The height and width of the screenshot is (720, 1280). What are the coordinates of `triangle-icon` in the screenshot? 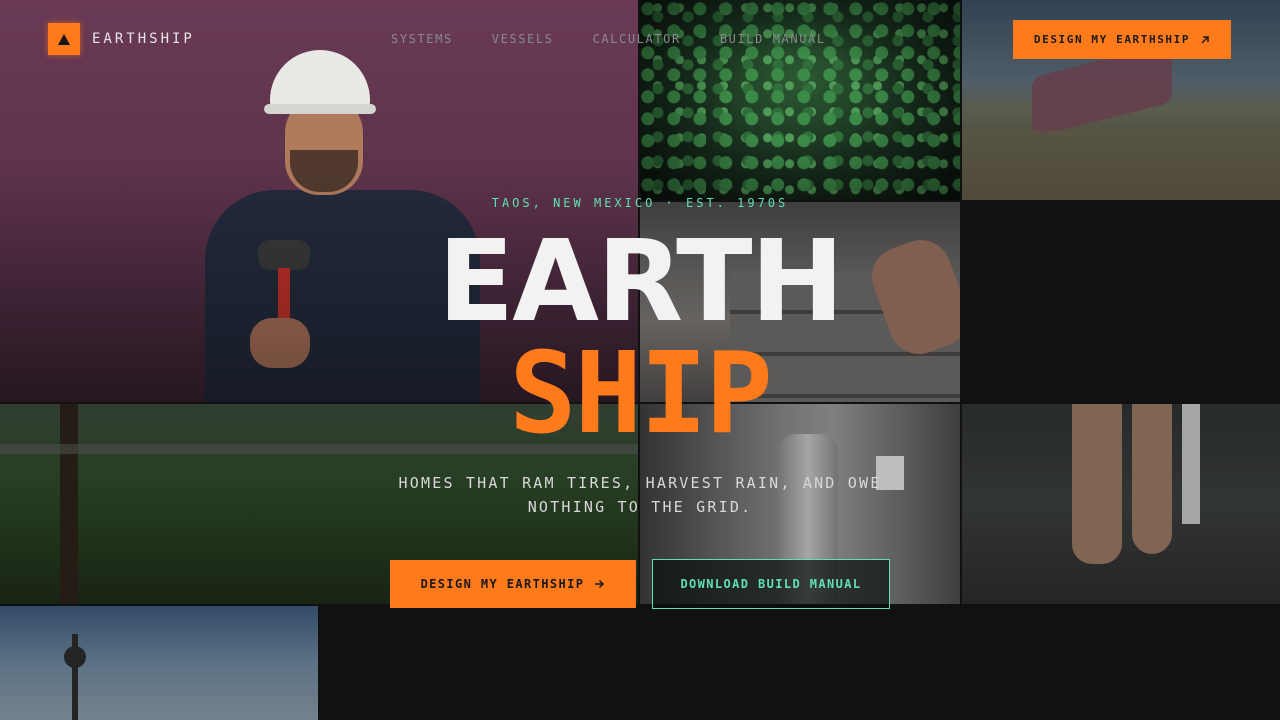 It's located at (64, 39).